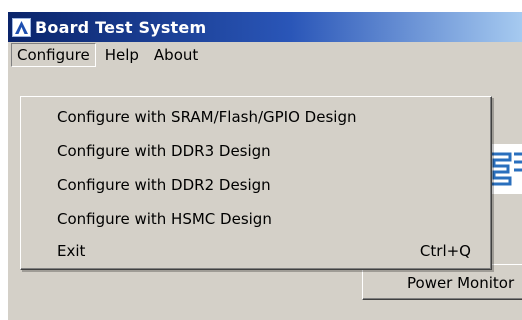  Describe the element at coordinates (265, 27) in the screenshot. I see `title-bar: Board Test System` at that location.